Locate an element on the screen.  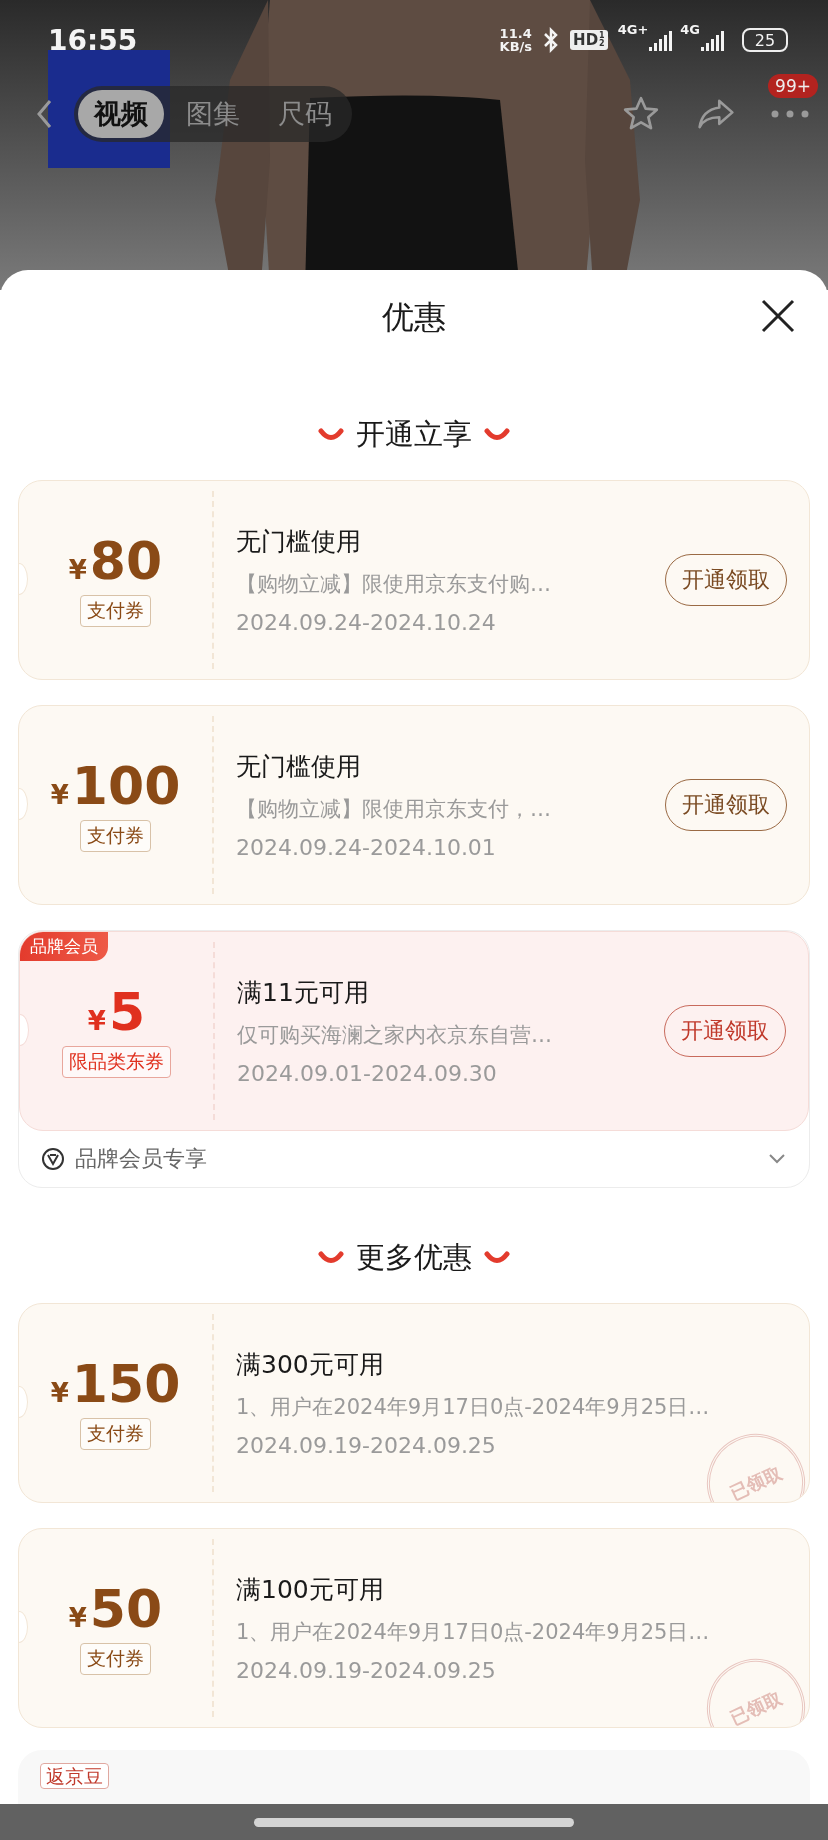
more-icon is located at coordinates (790, 114).